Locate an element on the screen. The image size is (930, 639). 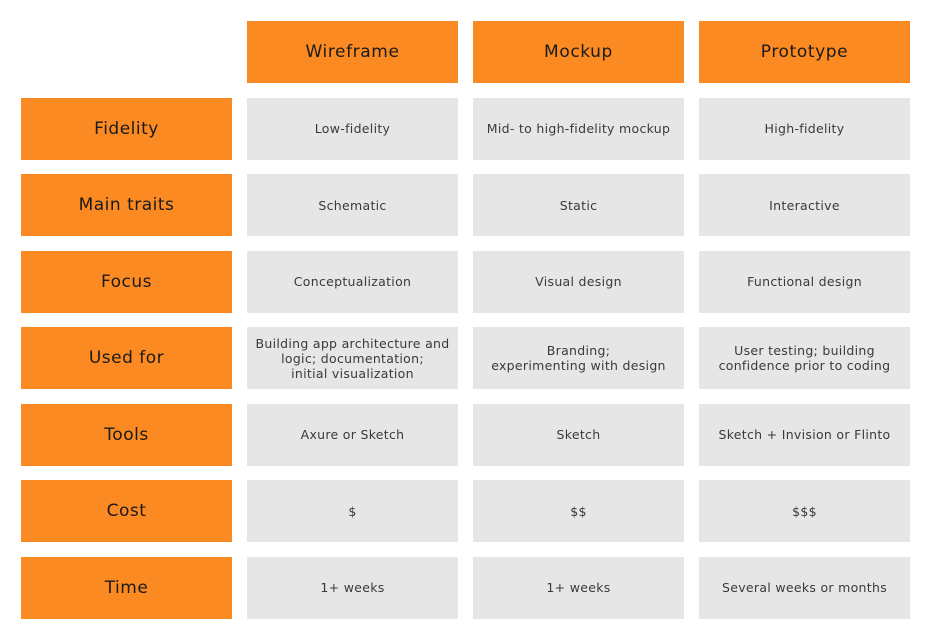
table-cell: $ is located at coordinates (352, 511).